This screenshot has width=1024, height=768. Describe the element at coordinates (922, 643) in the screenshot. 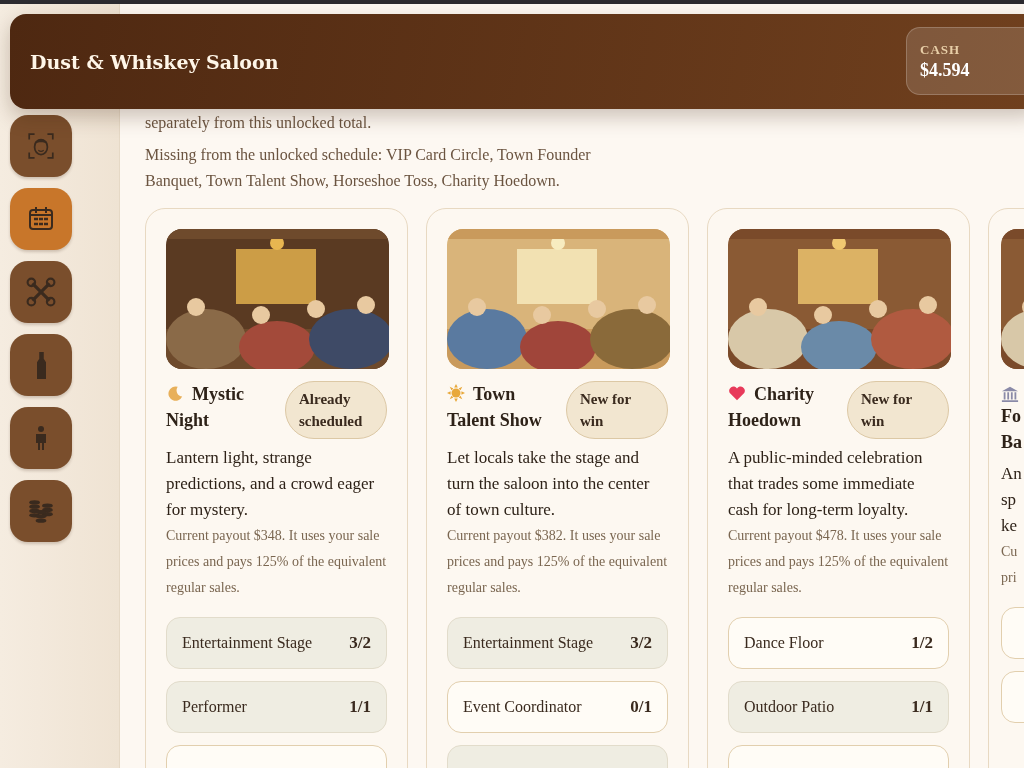

I see `requirement-count: 1/2` at that location.